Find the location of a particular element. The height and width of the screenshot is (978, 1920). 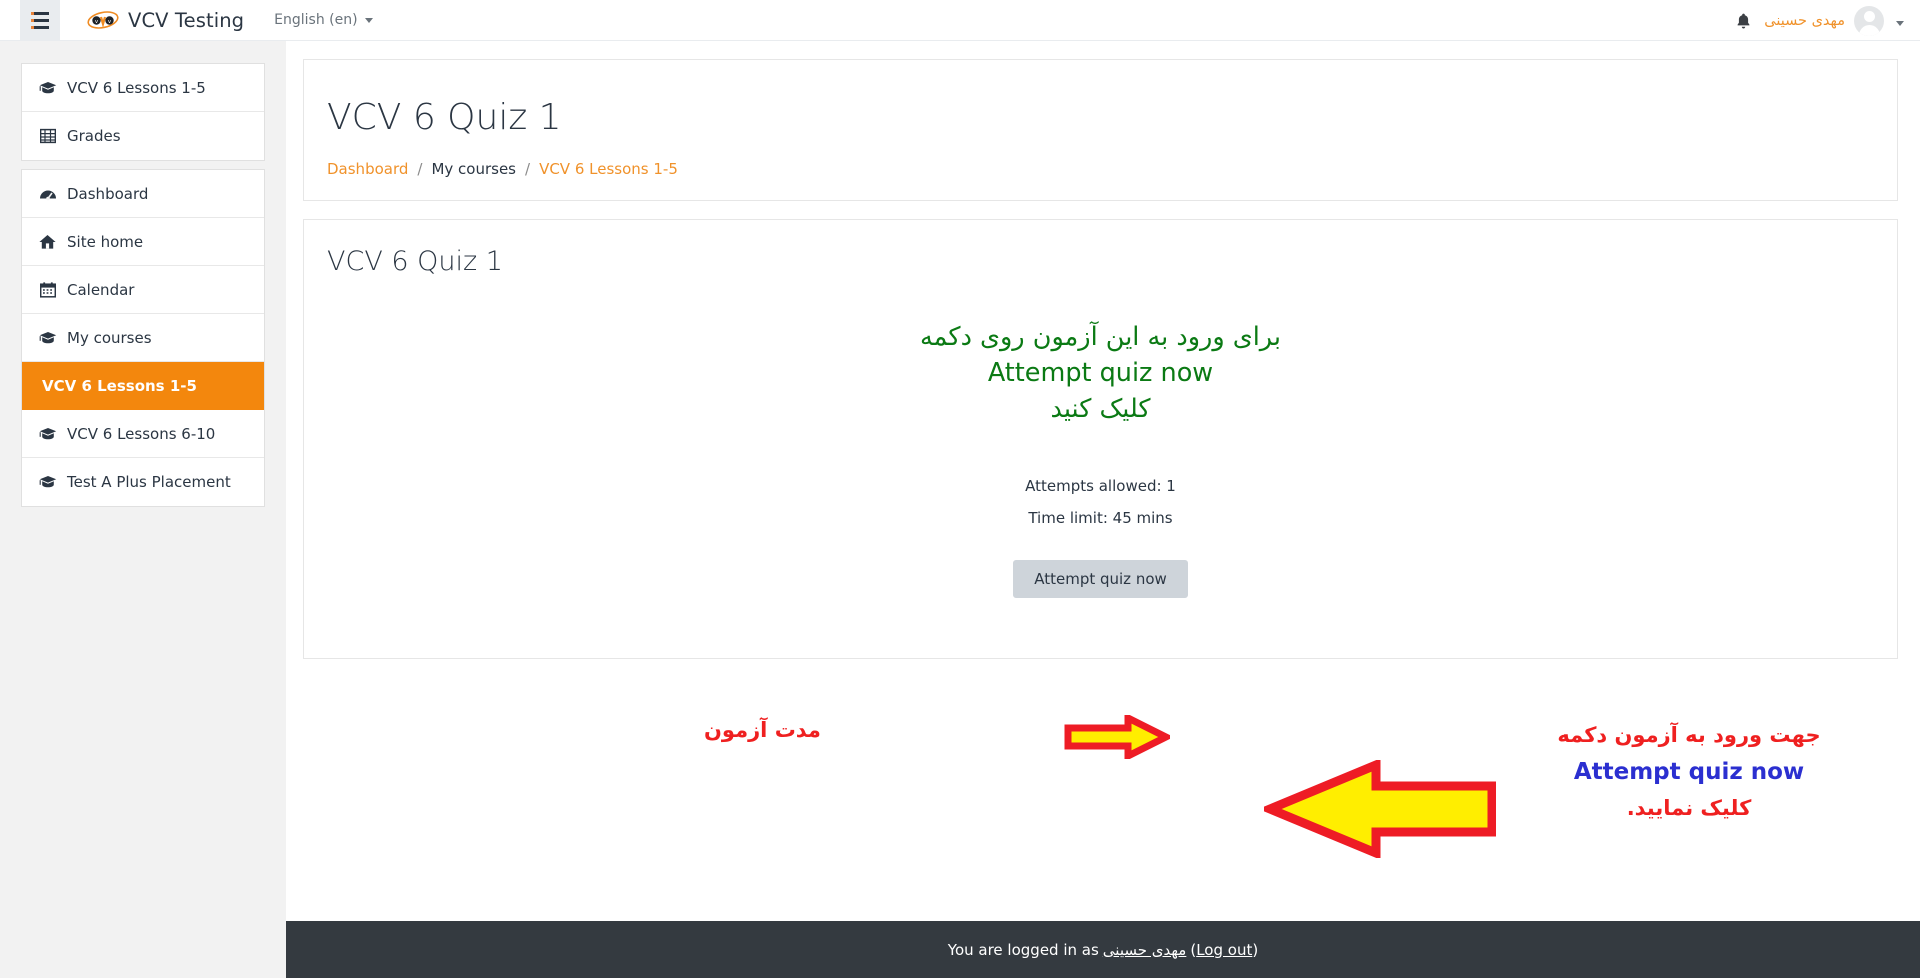

green-instruction-line-1: برای ورود به این آزمون روی دکمه is located at coordinates (1100, 336).